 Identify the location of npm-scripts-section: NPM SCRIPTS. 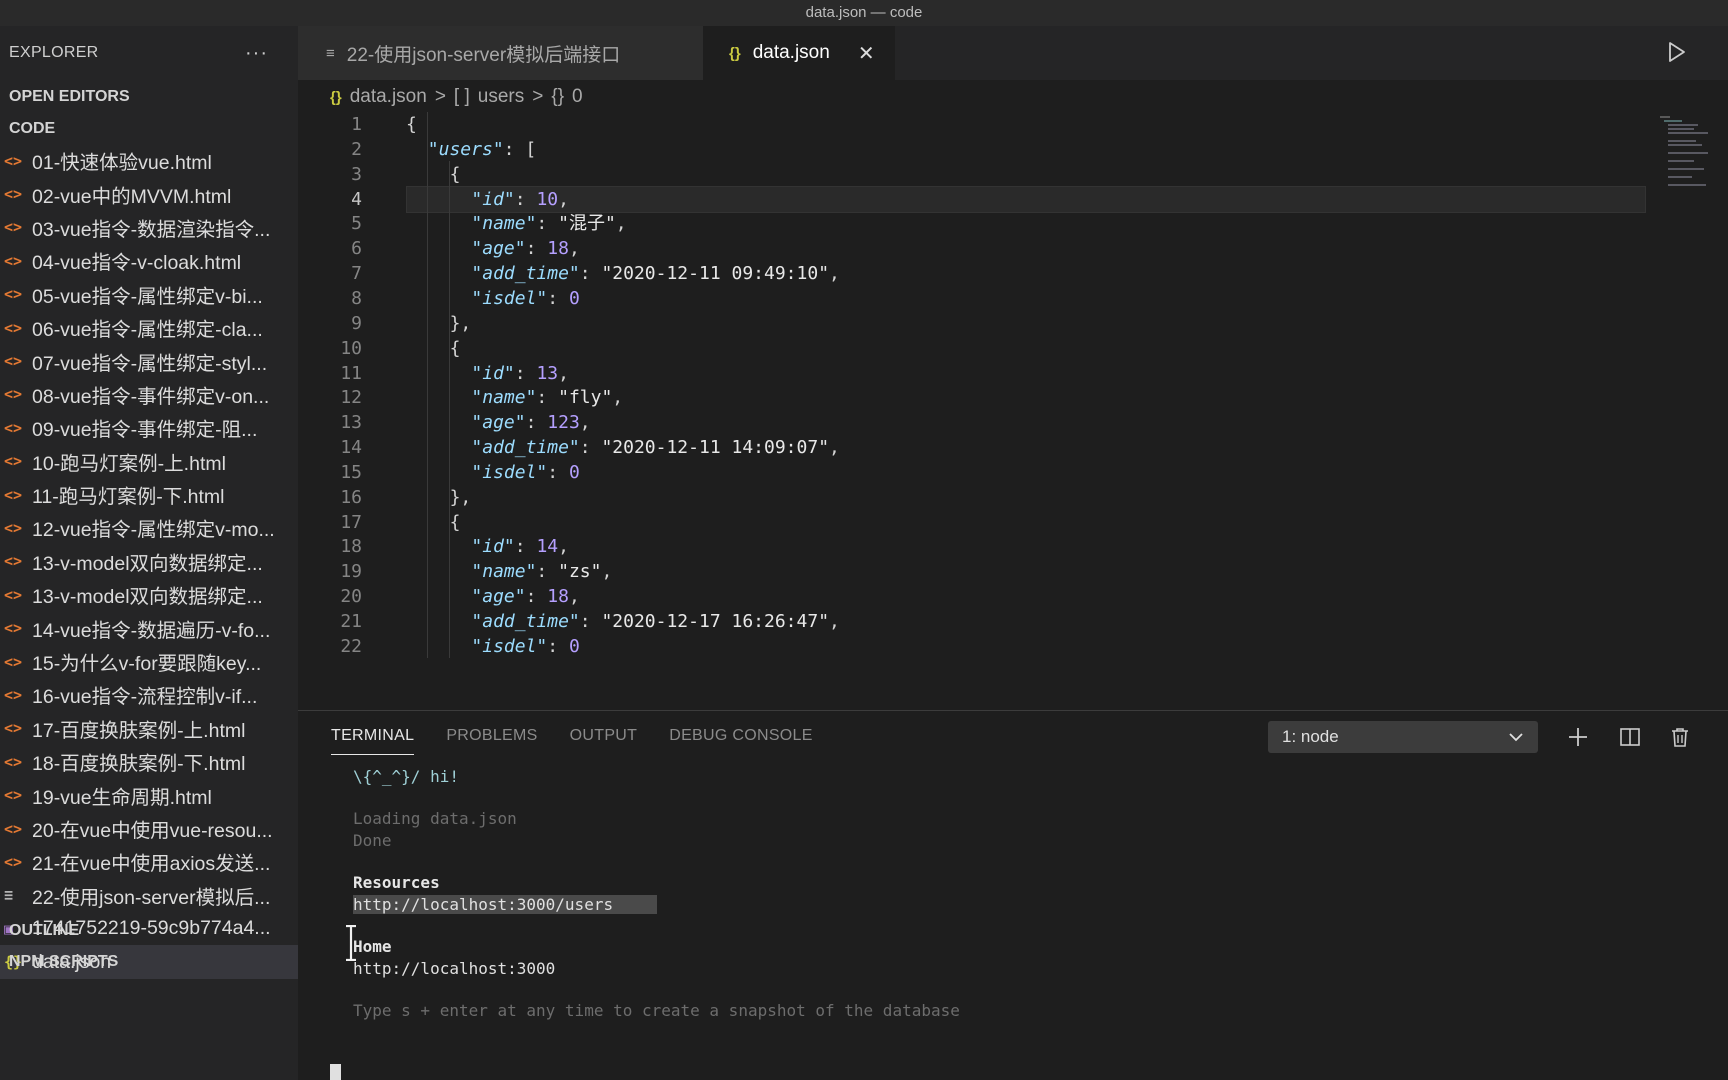
(149, 962).